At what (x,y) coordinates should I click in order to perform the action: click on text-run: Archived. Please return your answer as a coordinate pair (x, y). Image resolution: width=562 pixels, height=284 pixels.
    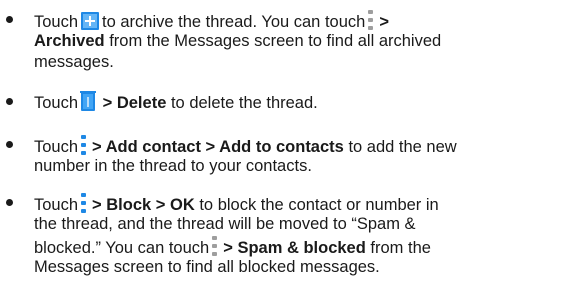
    Looking at the image, I should click on (69, 41).